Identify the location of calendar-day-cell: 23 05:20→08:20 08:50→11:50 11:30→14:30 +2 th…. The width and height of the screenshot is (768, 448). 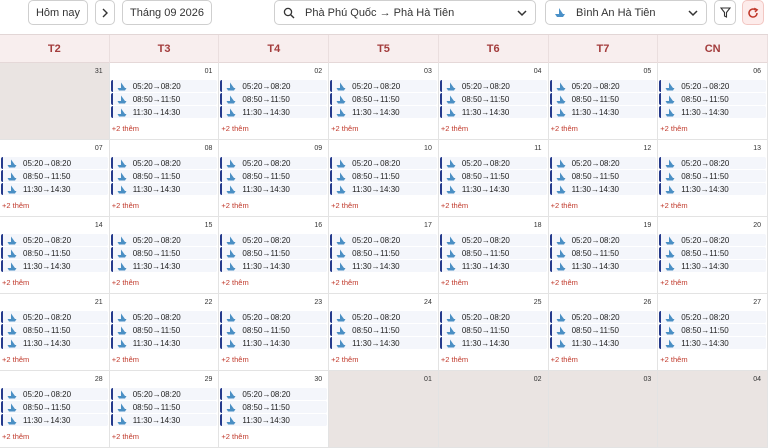
(274, 332).